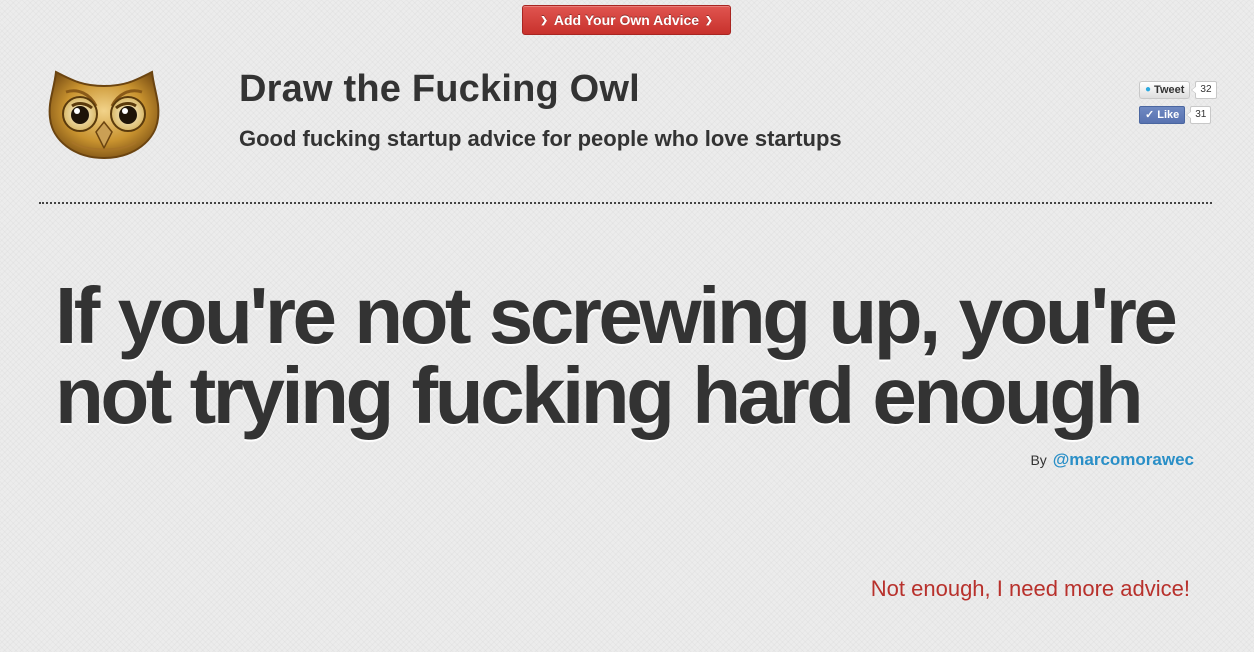 The image size is (1254, 652). What do you see at coordinates (104, 115) in the screenshot?
I see `owl-icon` at bounding box center [104, 115].